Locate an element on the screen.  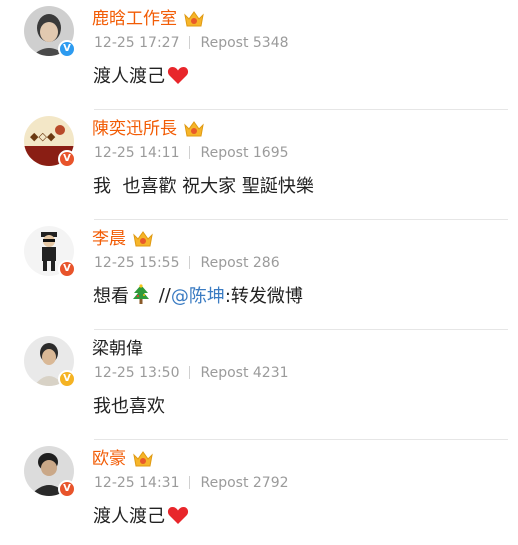
user-name-text: 梁朝偉 is located at coordinates (117, 349).